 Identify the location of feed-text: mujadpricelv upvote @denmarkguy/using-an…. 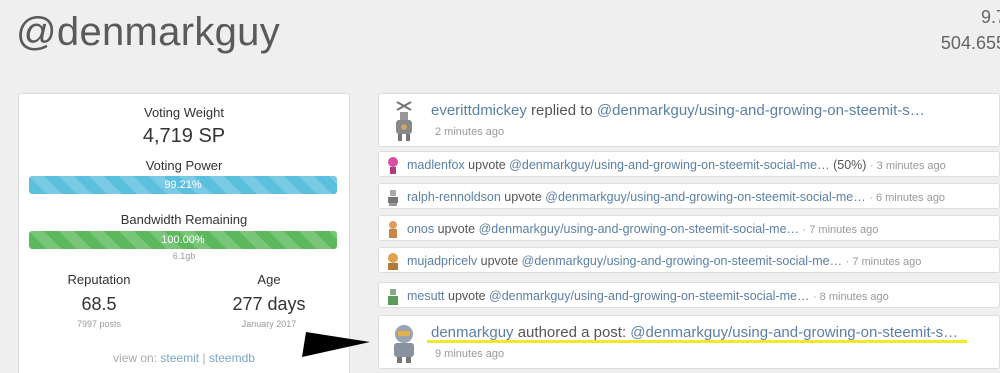
(664, 261).